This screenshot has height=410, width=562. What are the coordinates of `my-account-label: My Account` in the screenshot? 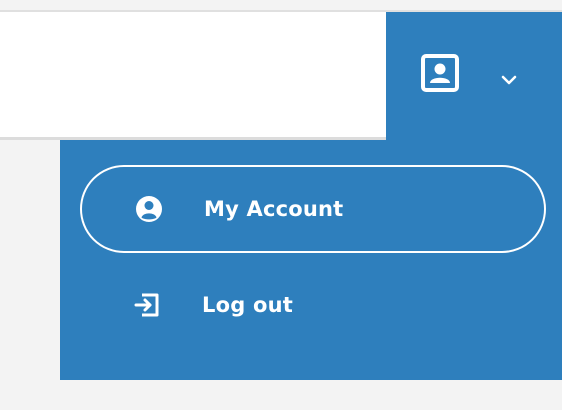 It's located at (274, 209).